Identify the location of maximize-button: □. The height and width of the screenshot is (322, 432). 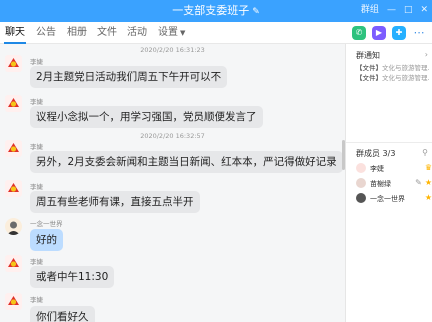
(408, 10).